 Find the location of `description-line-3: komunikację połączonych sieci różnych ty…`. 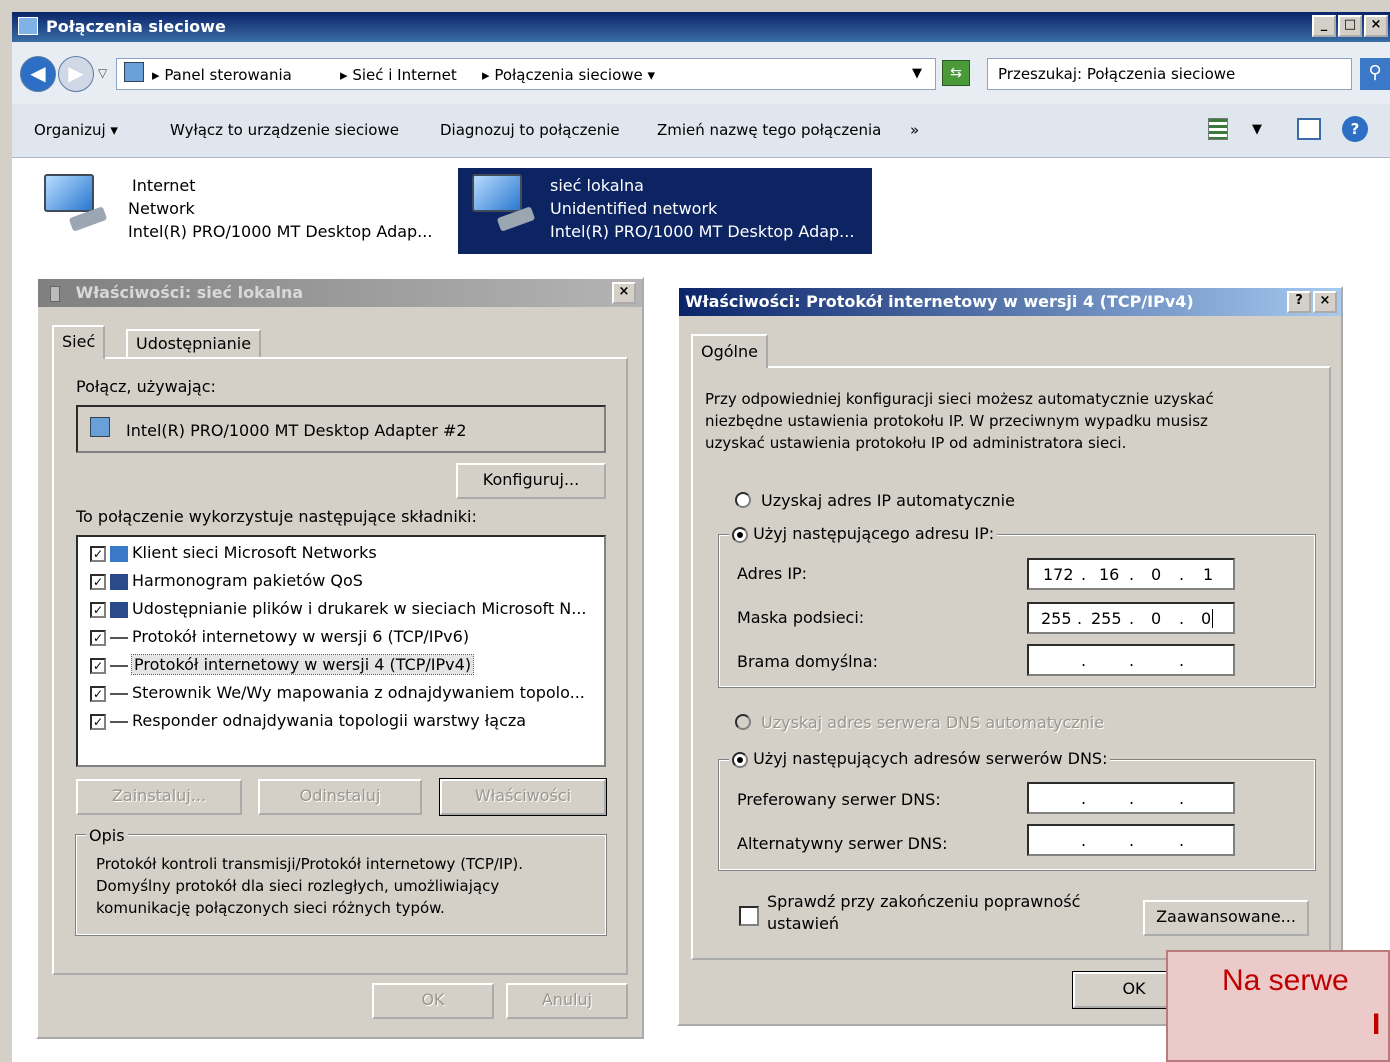

description-line-3: komunikację połączonych sieci różnych ty… is located at coordinates (270, 908).